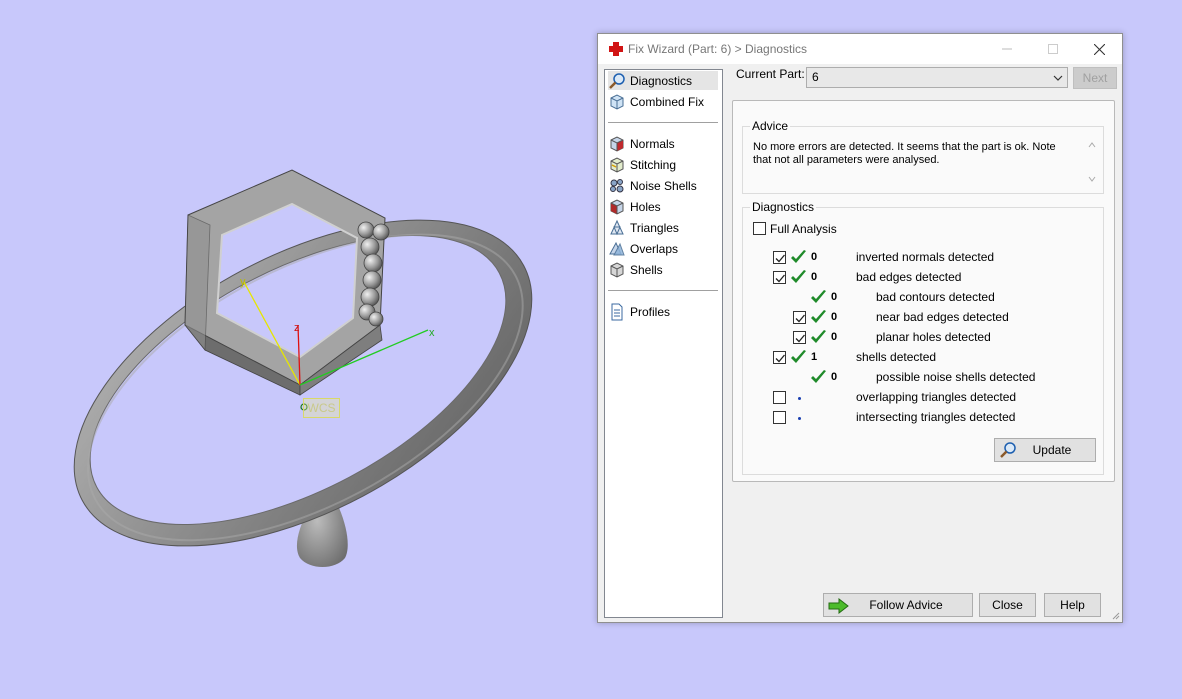  I want to click on nav-label: Stitching, so click(653, 164).